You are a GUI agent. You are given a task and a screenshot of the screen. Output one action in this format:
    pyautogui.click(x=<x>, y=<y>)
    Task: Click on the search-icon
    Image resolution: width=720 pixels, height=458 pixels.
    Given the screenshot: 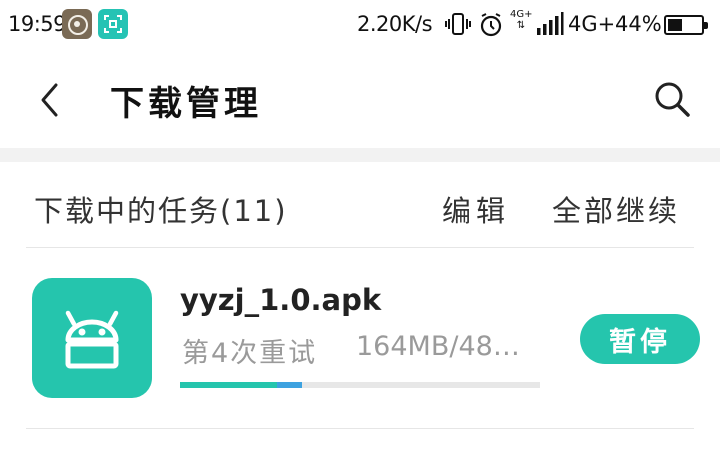 What is the action you would take?
    pyautogui.click(x=672, y=99)
    